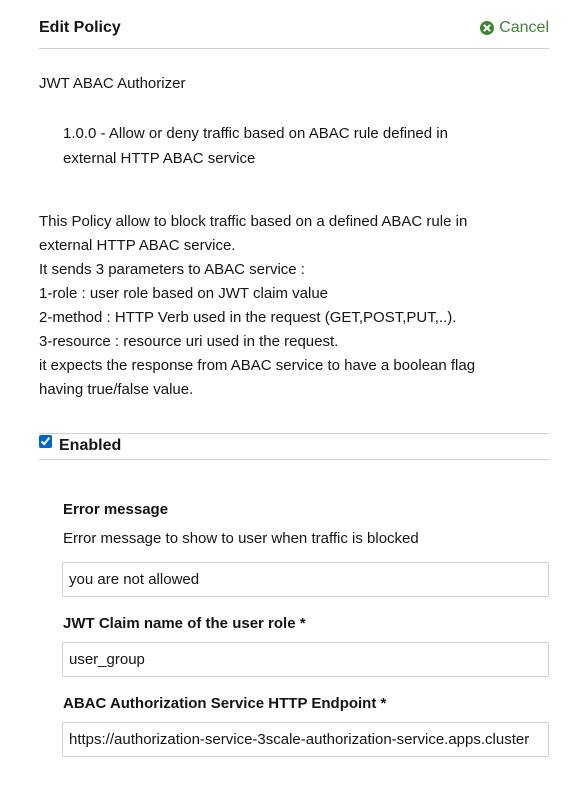 Image resolution: width=579 pixels, height=803 pixels. What do you see at coordinates (112, 83) in the screenshot?
I see `policy-name: JWT ABAC Authorizer` at bounding box center [112, 83].